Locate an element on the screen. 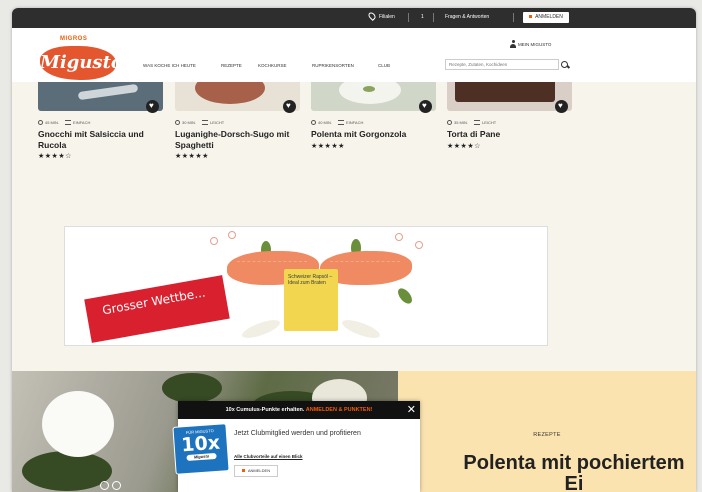 The height and width of the screenshot is (492, 702). nav-item-today: WAS KOCHE ICH HEUTE is located at coordinates (169, 65).